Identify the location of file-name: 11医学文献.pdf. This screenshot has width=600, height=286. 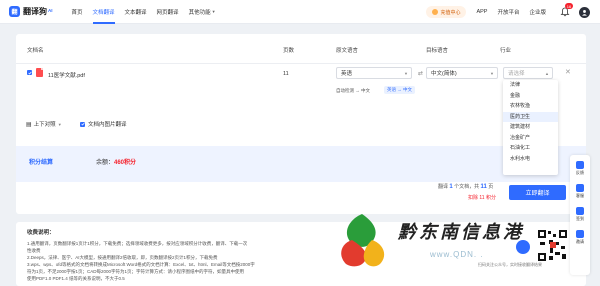
(66, 76).